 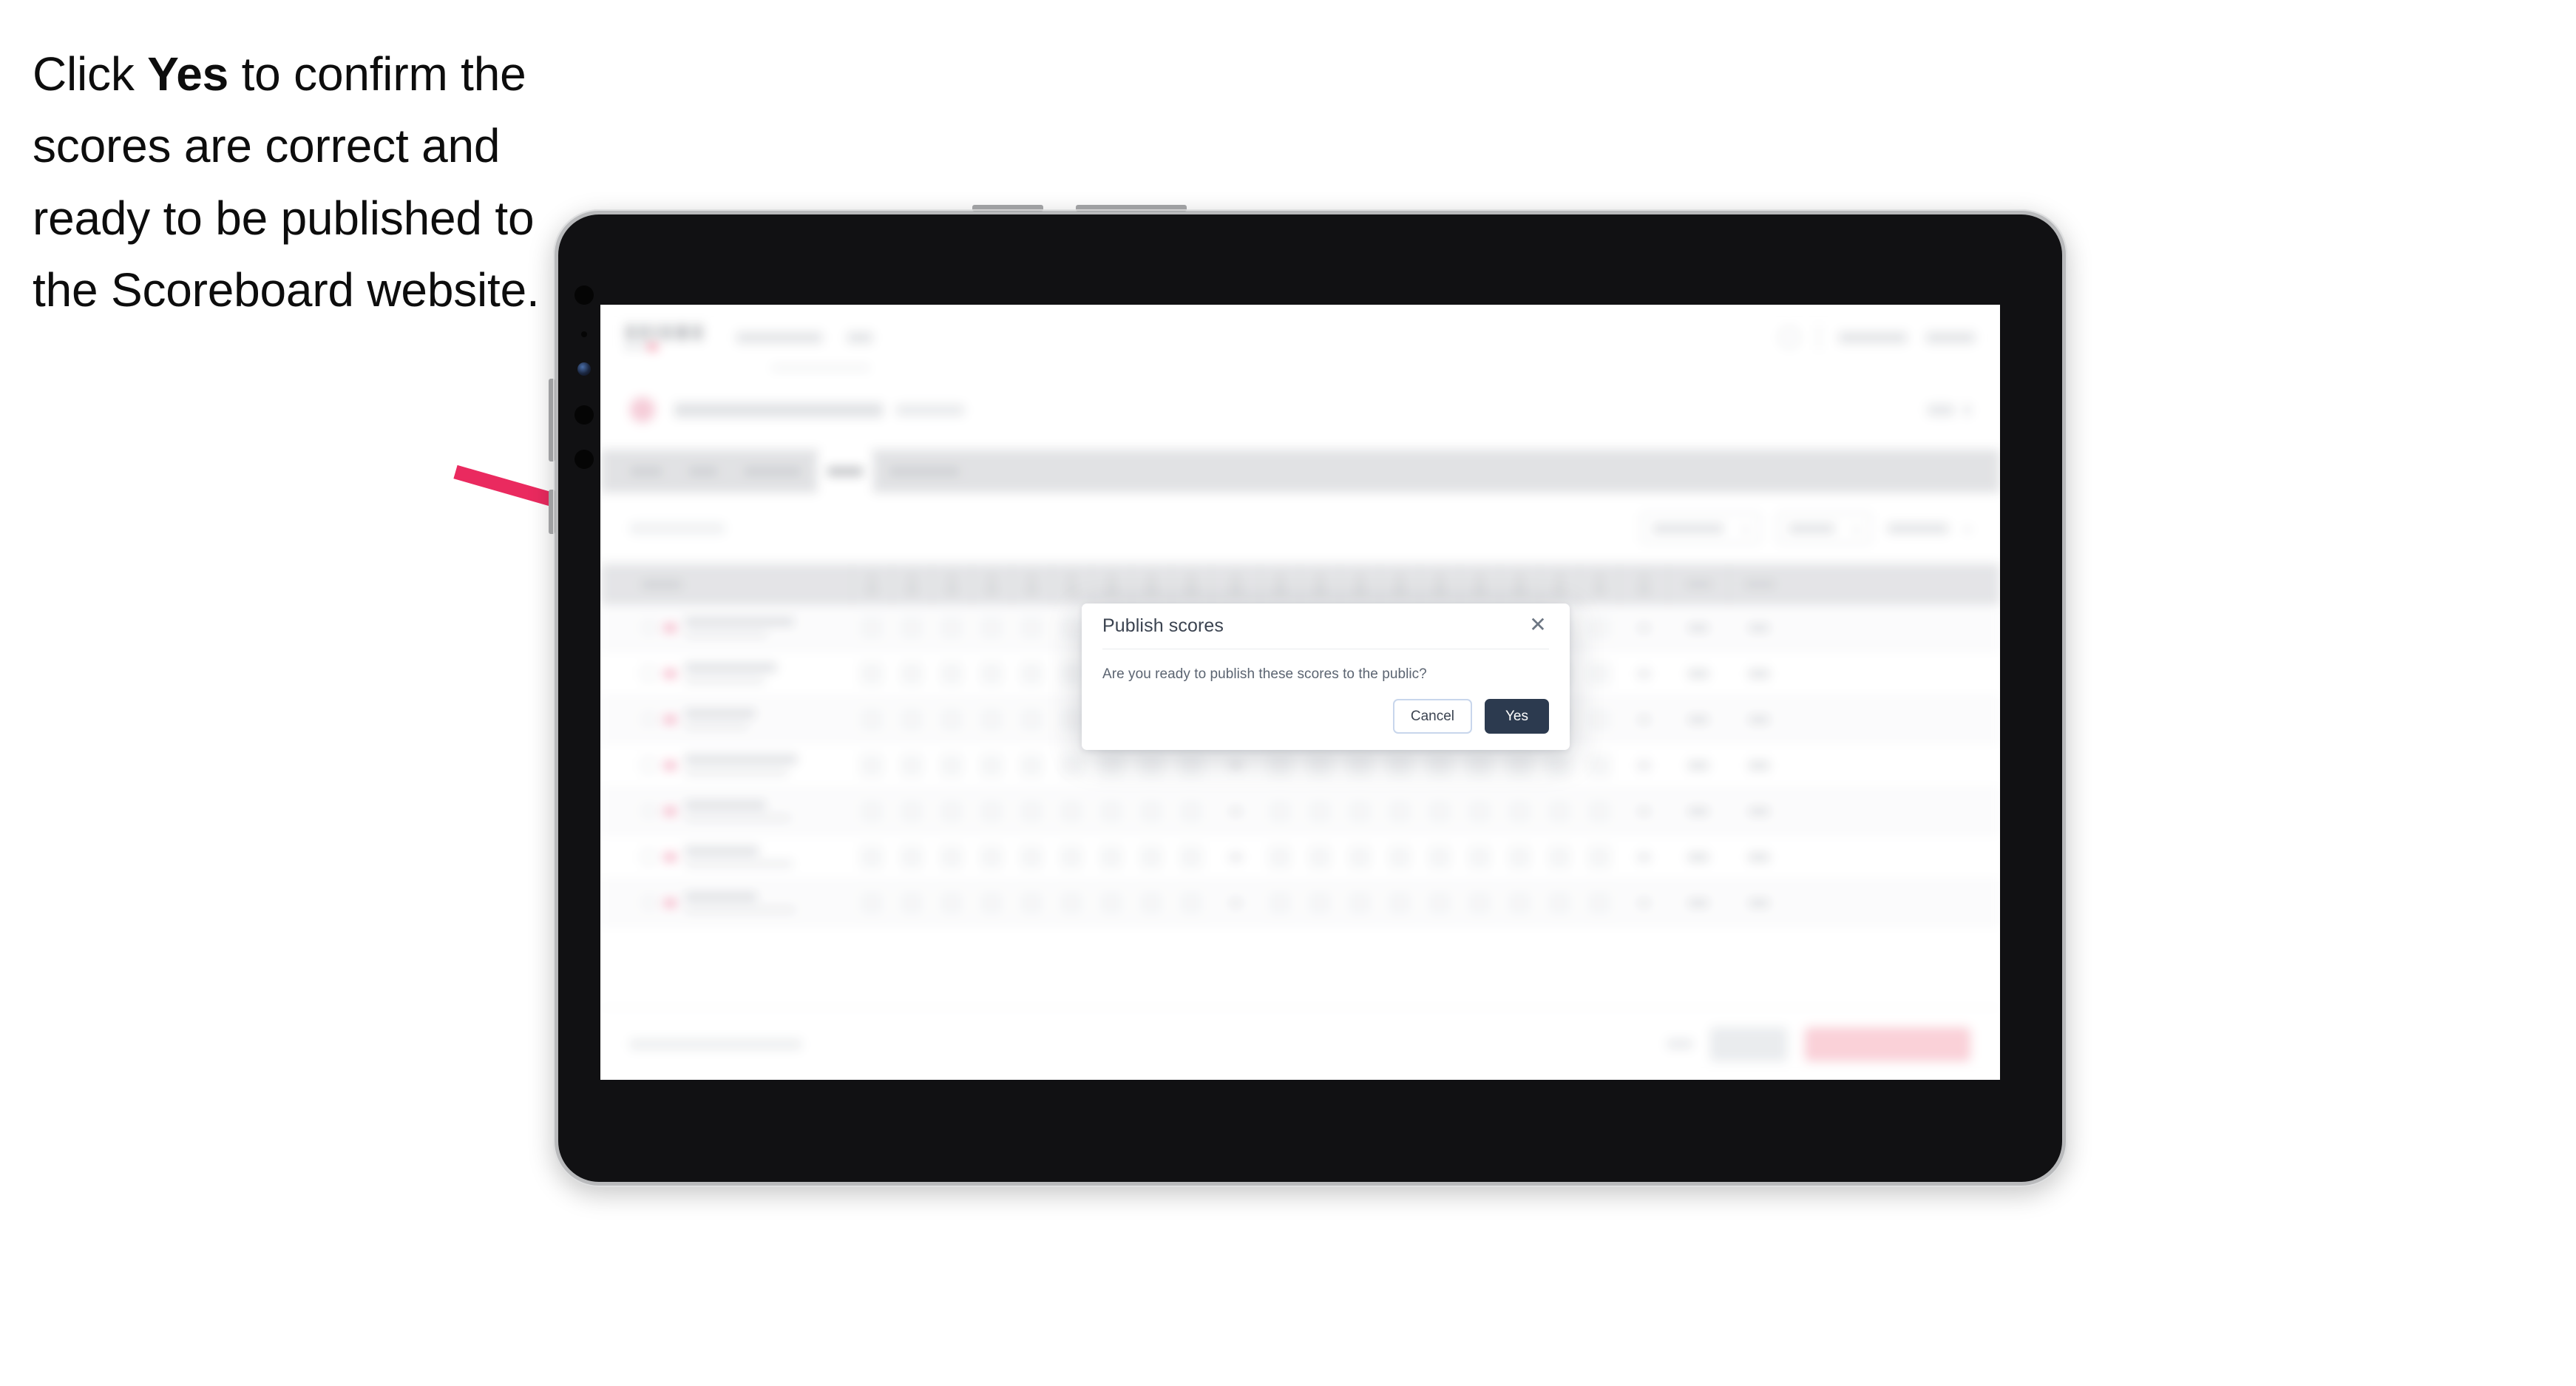 I want to click on camera-lens-icon, so click(x=584, y=369).